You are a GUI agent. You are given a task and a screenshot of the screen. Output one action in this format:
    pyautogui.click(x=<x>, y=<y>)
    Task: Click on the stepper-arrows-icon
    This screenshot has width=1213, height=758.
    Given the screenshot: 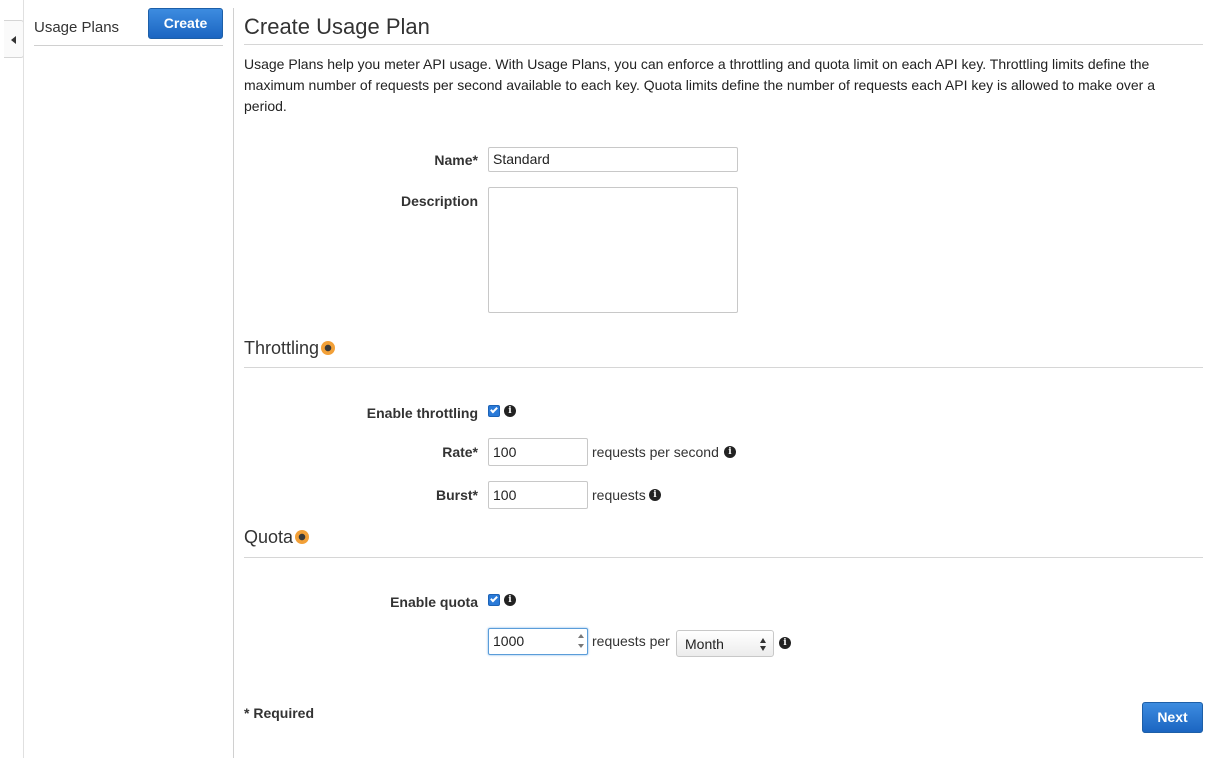 What is the action you would take?
    pyautogui.click(x=581, y=641)
    